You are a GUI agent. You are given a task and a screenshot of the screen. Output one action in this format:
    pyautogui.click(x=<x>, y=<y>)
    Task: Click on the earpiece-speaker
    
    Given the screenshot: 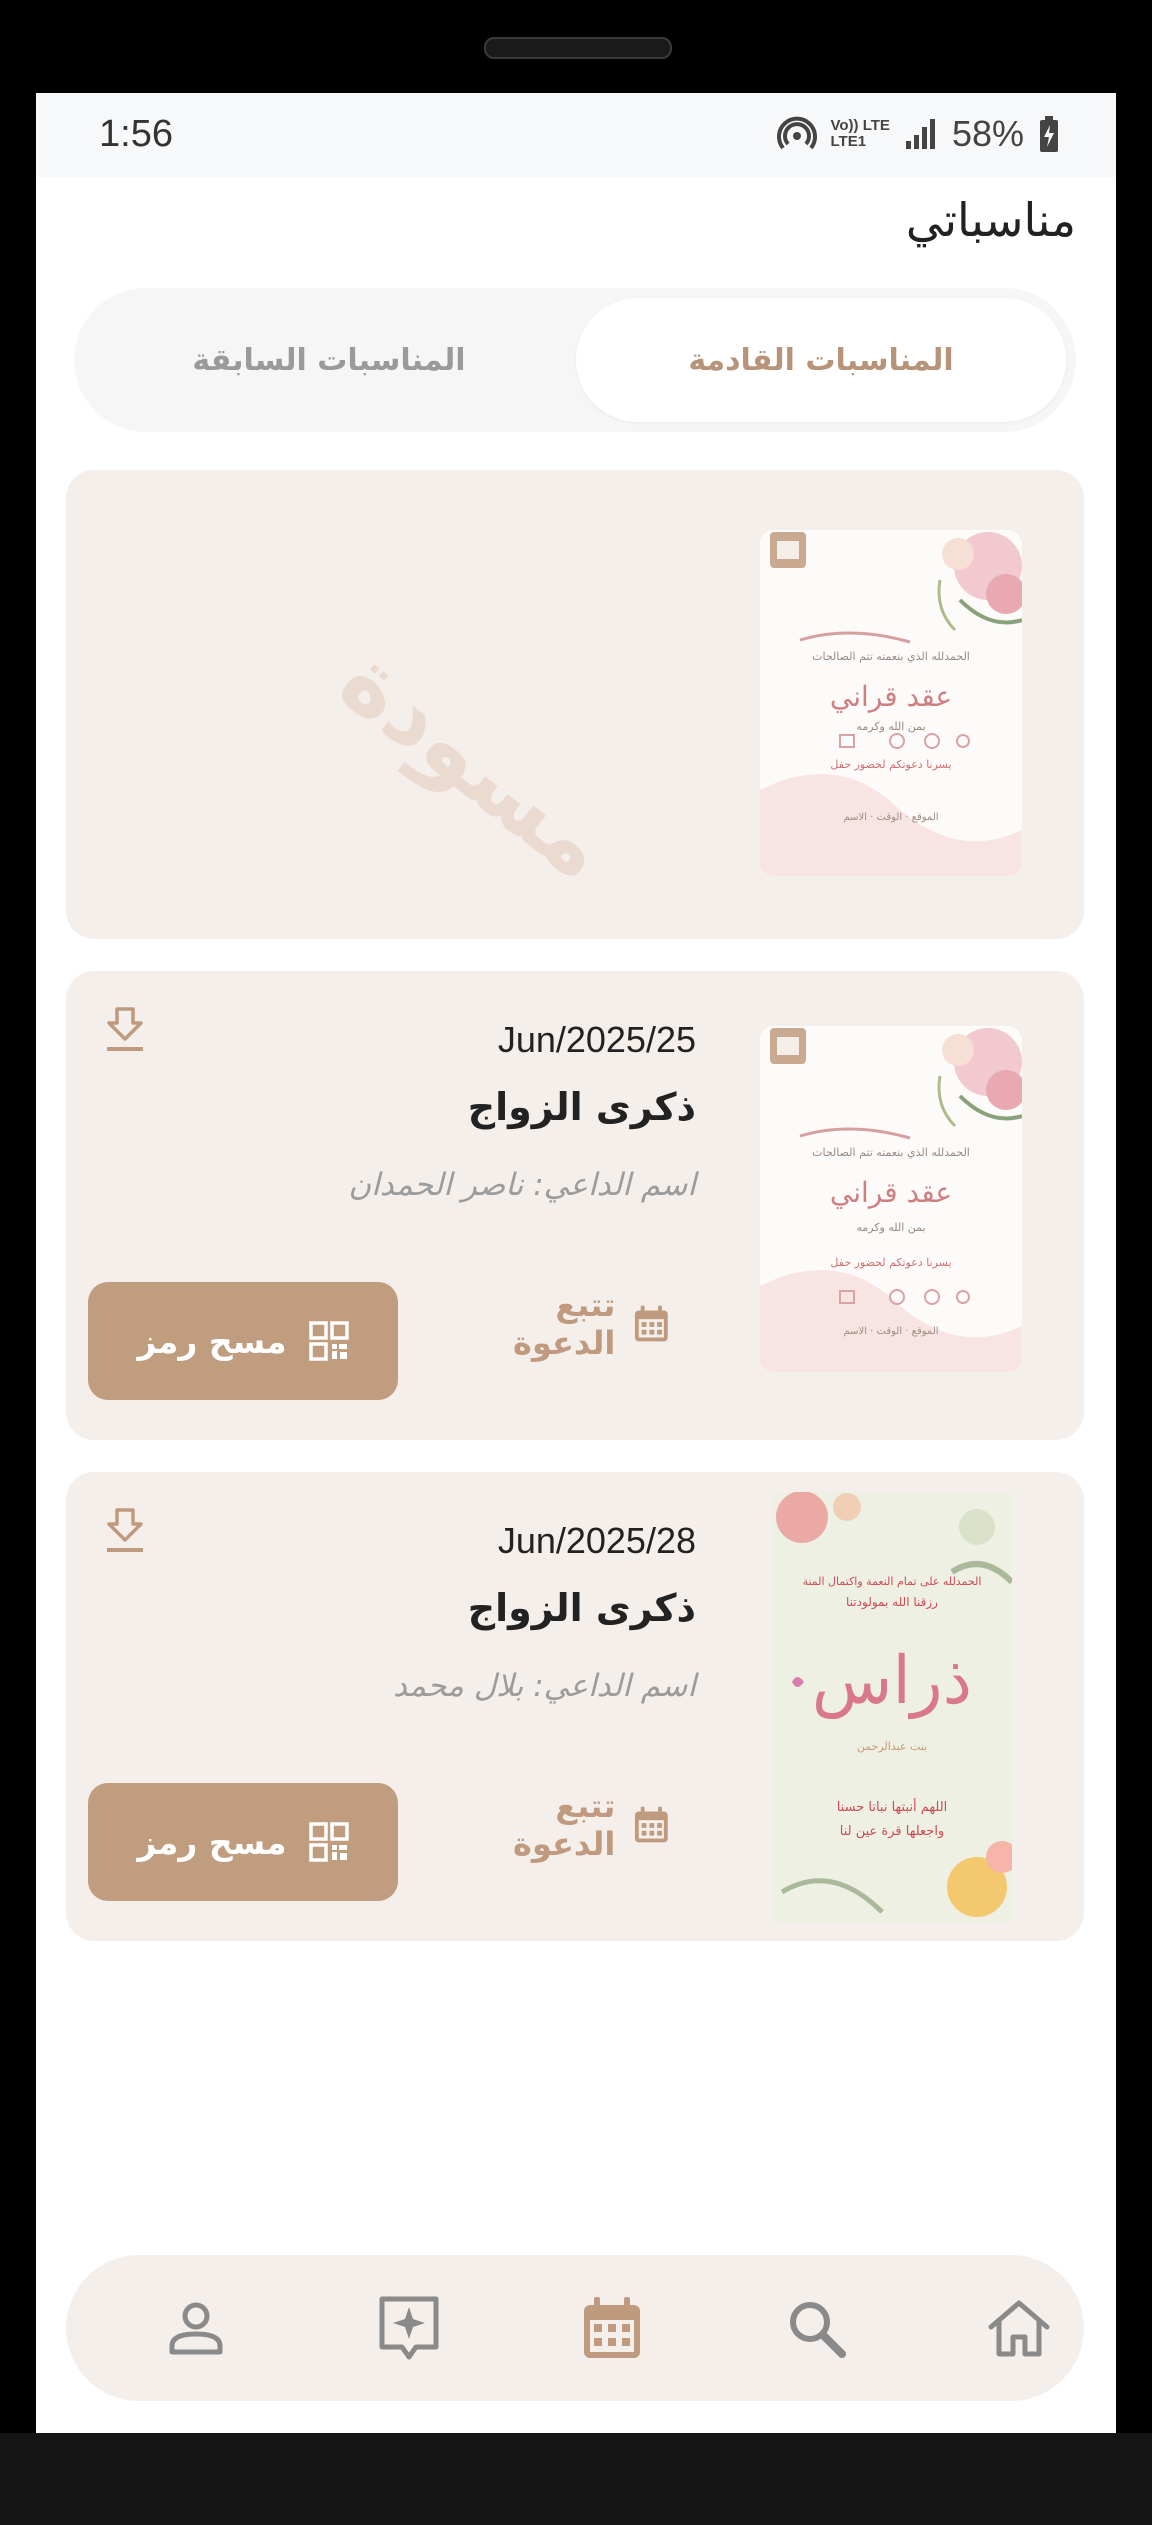 What is the action you would take?
    pyautogui.click(x=578, y=48)
    